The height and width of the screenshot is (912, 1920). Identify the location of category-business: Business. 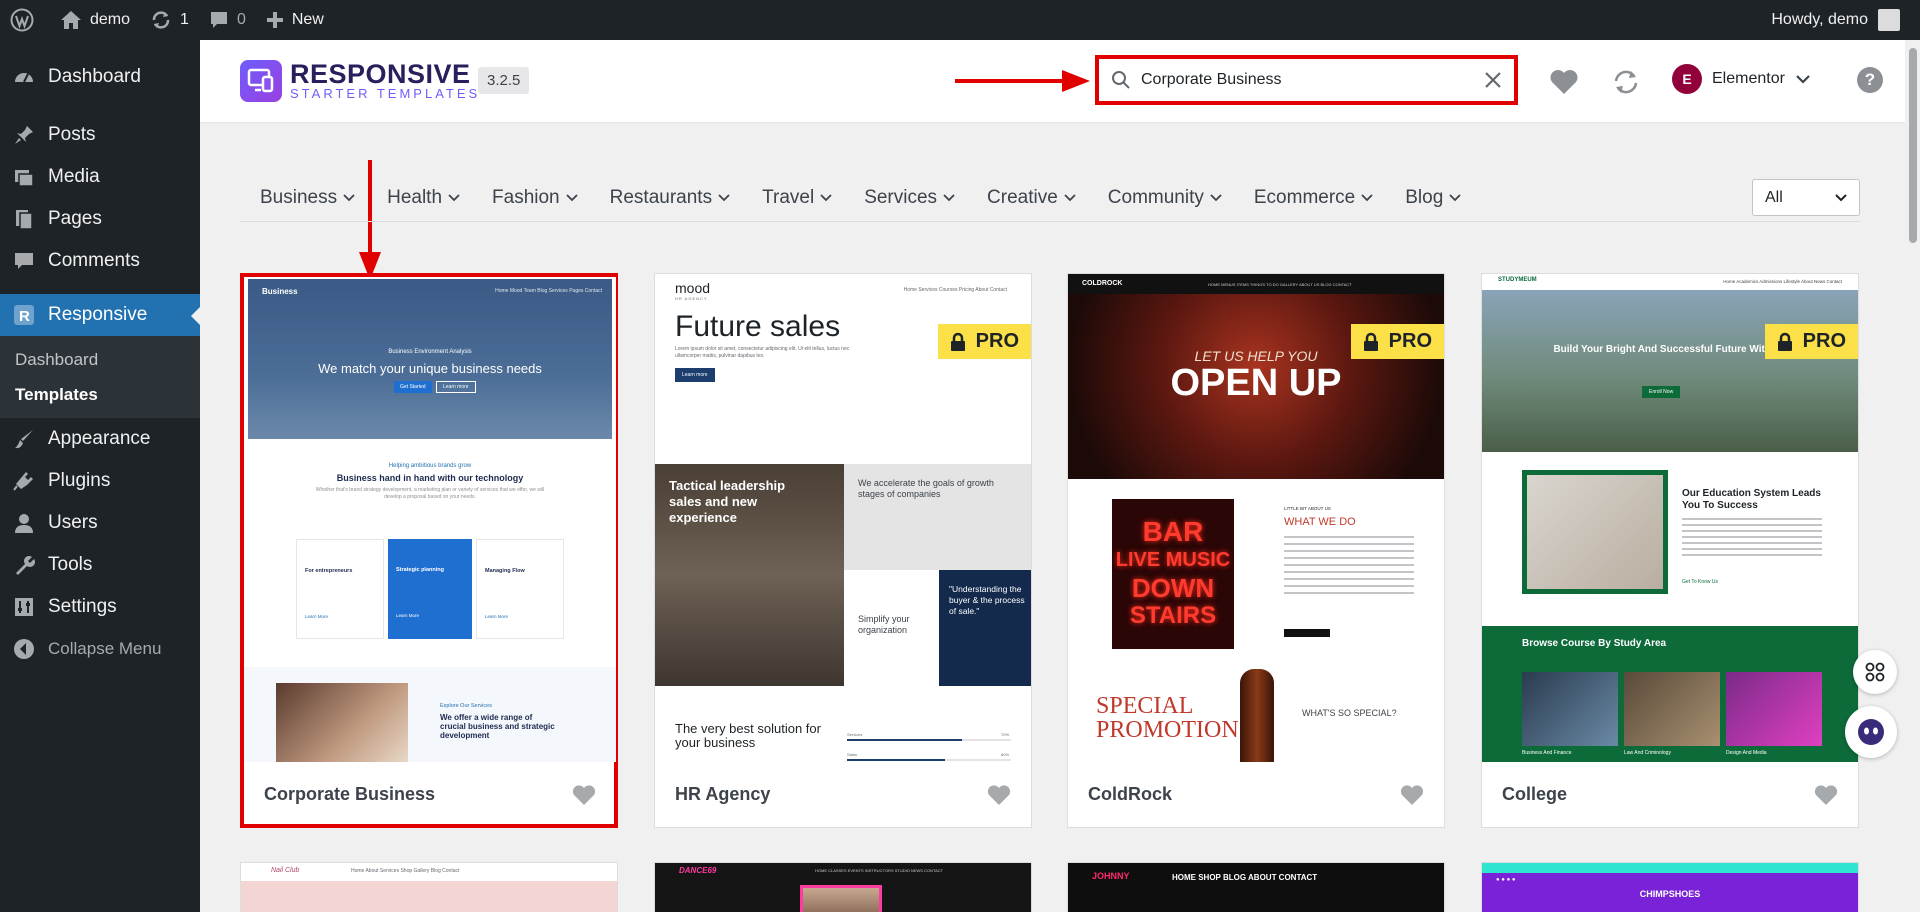
(307, 198).